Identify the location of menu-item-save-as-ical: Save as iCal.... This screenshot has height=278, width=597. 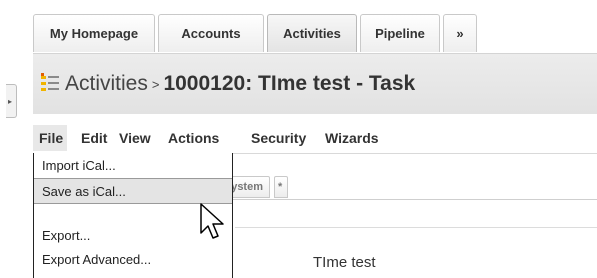
(133, 191).